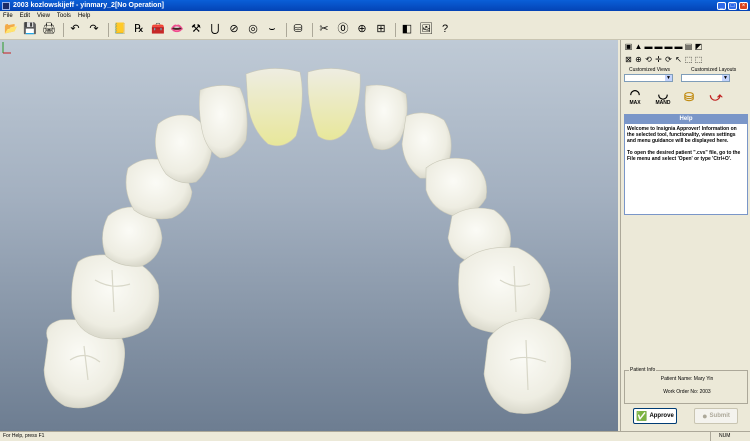 Image resolution: width=750 pixels, height=441 pixels. Describe the element at coordinates (635, 103) in the screenshot. I see `max-label: MAX` at that location.